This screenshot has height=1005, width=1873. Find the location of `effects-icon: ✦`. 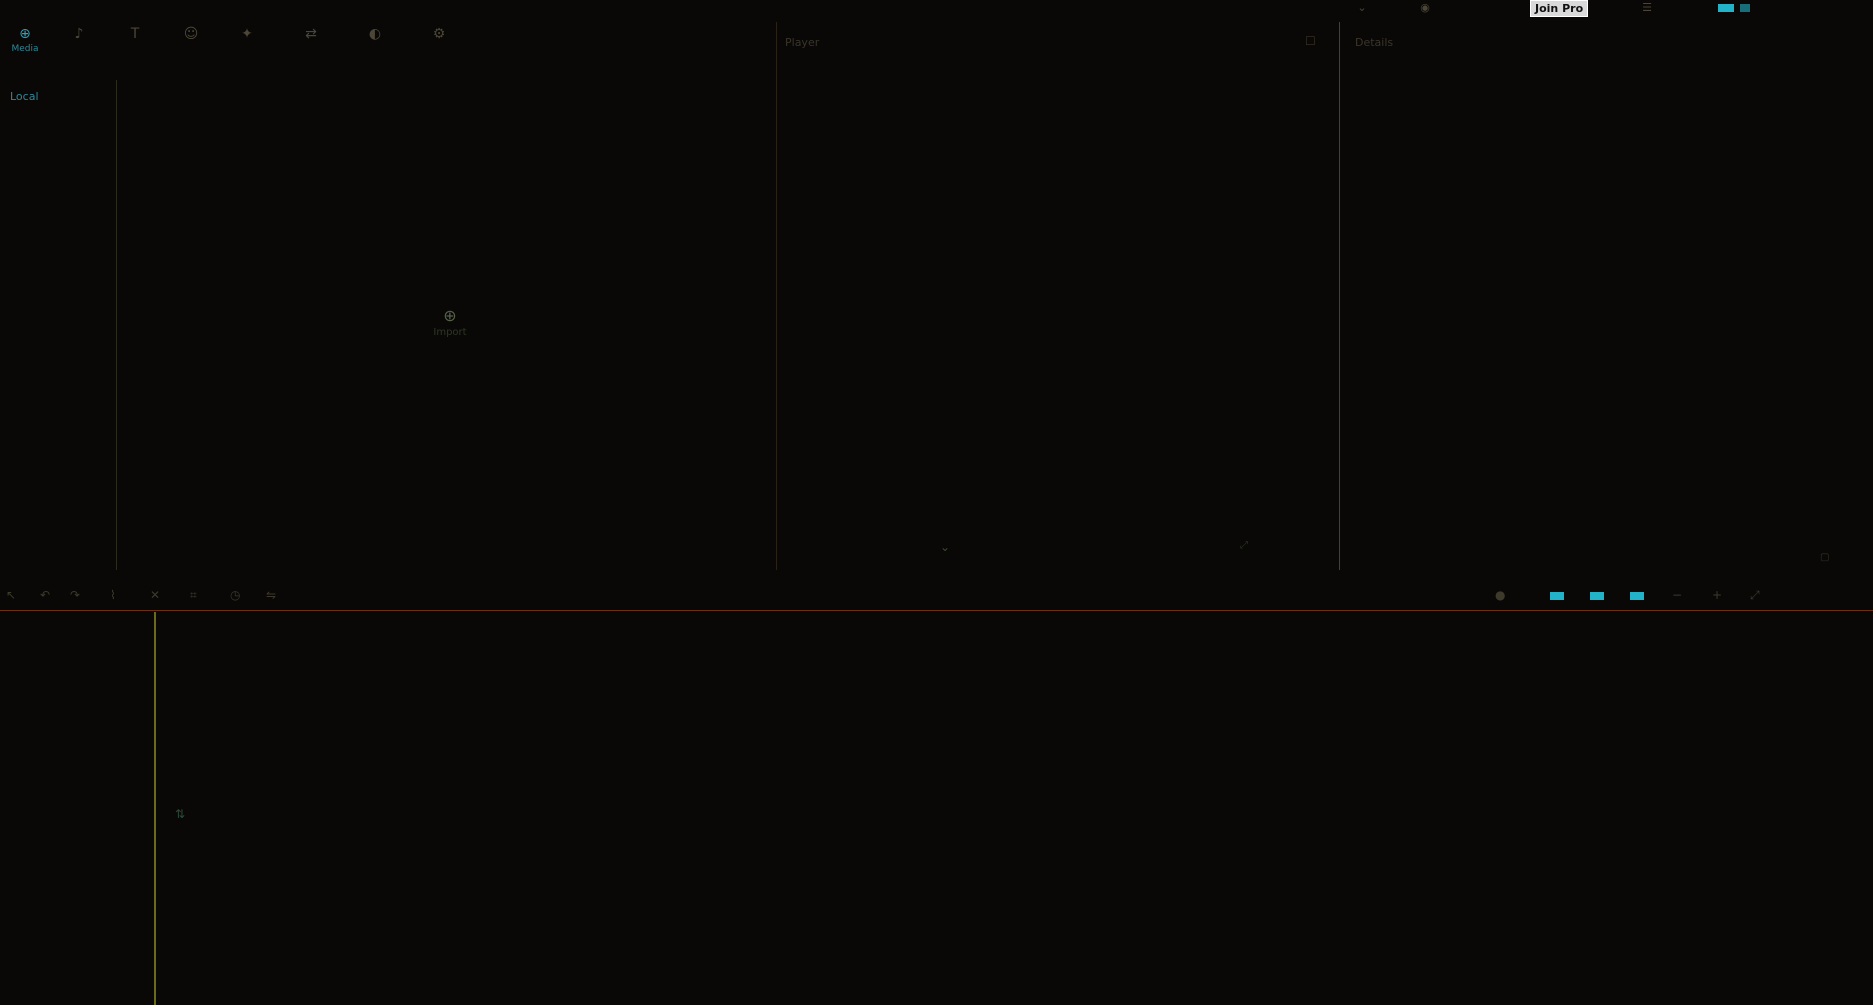

effects-icon: ✦ is located at coordinates (247, 34).